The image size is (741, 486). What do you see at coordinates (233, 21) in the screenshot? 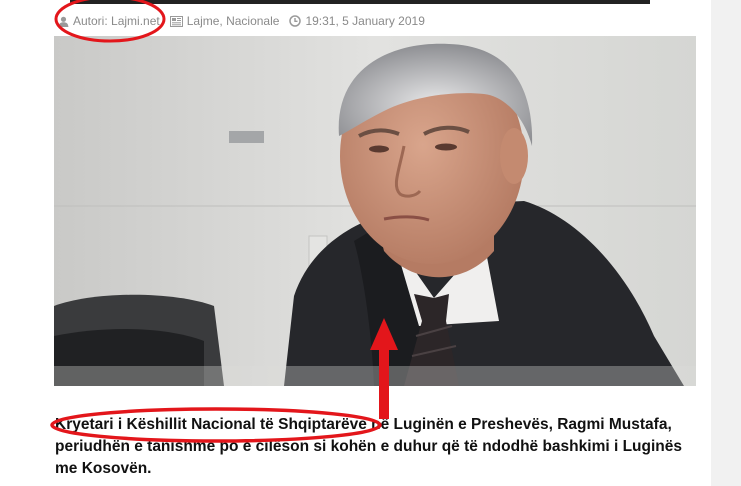
I see `category-text: Lajme, Nacionale` at bounding box center [233, 21].